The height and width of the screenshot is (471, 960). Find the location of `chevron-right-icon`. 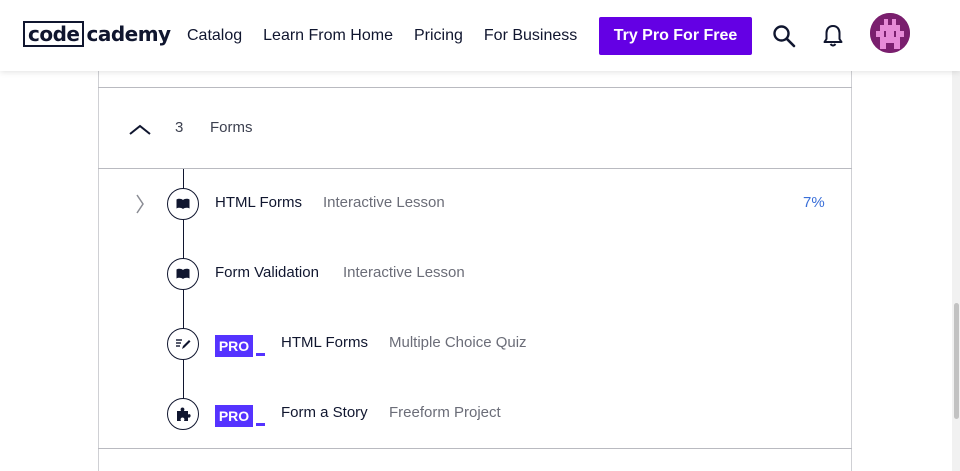

chevron-right-icon is located at coordinates (140, 204).